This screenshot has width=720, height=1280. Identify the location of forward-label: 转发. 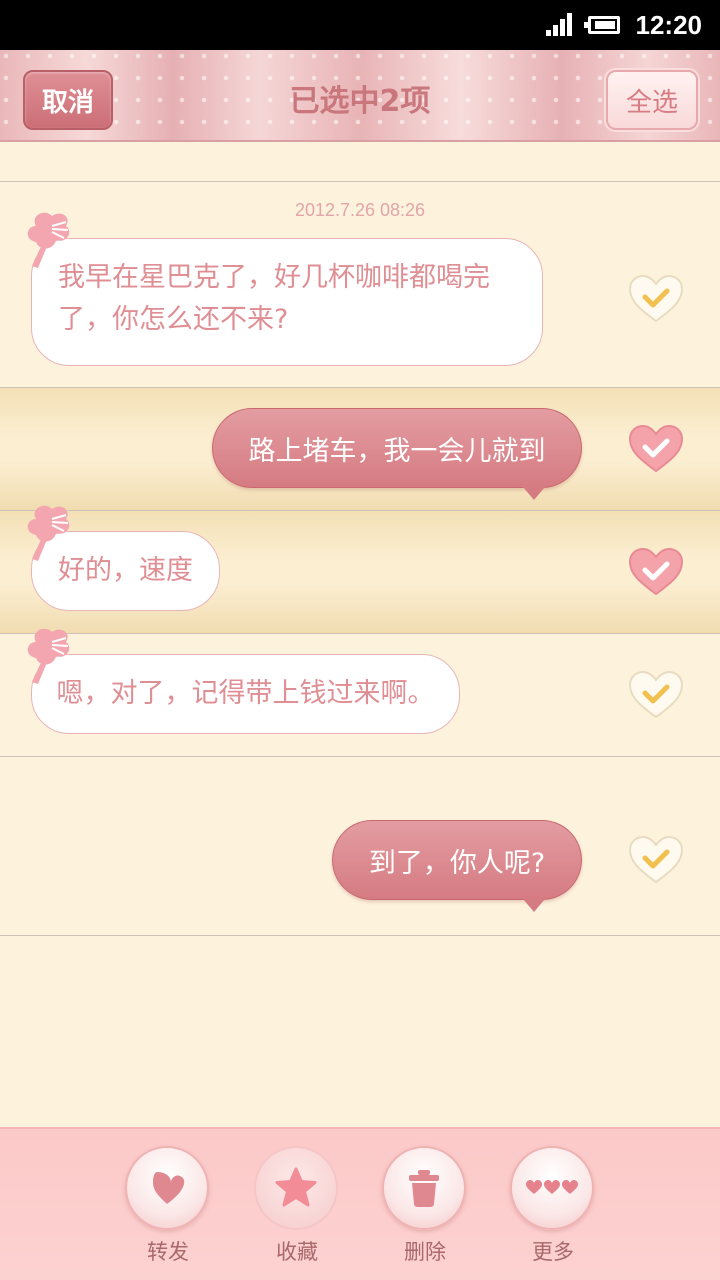
(168, 1252).